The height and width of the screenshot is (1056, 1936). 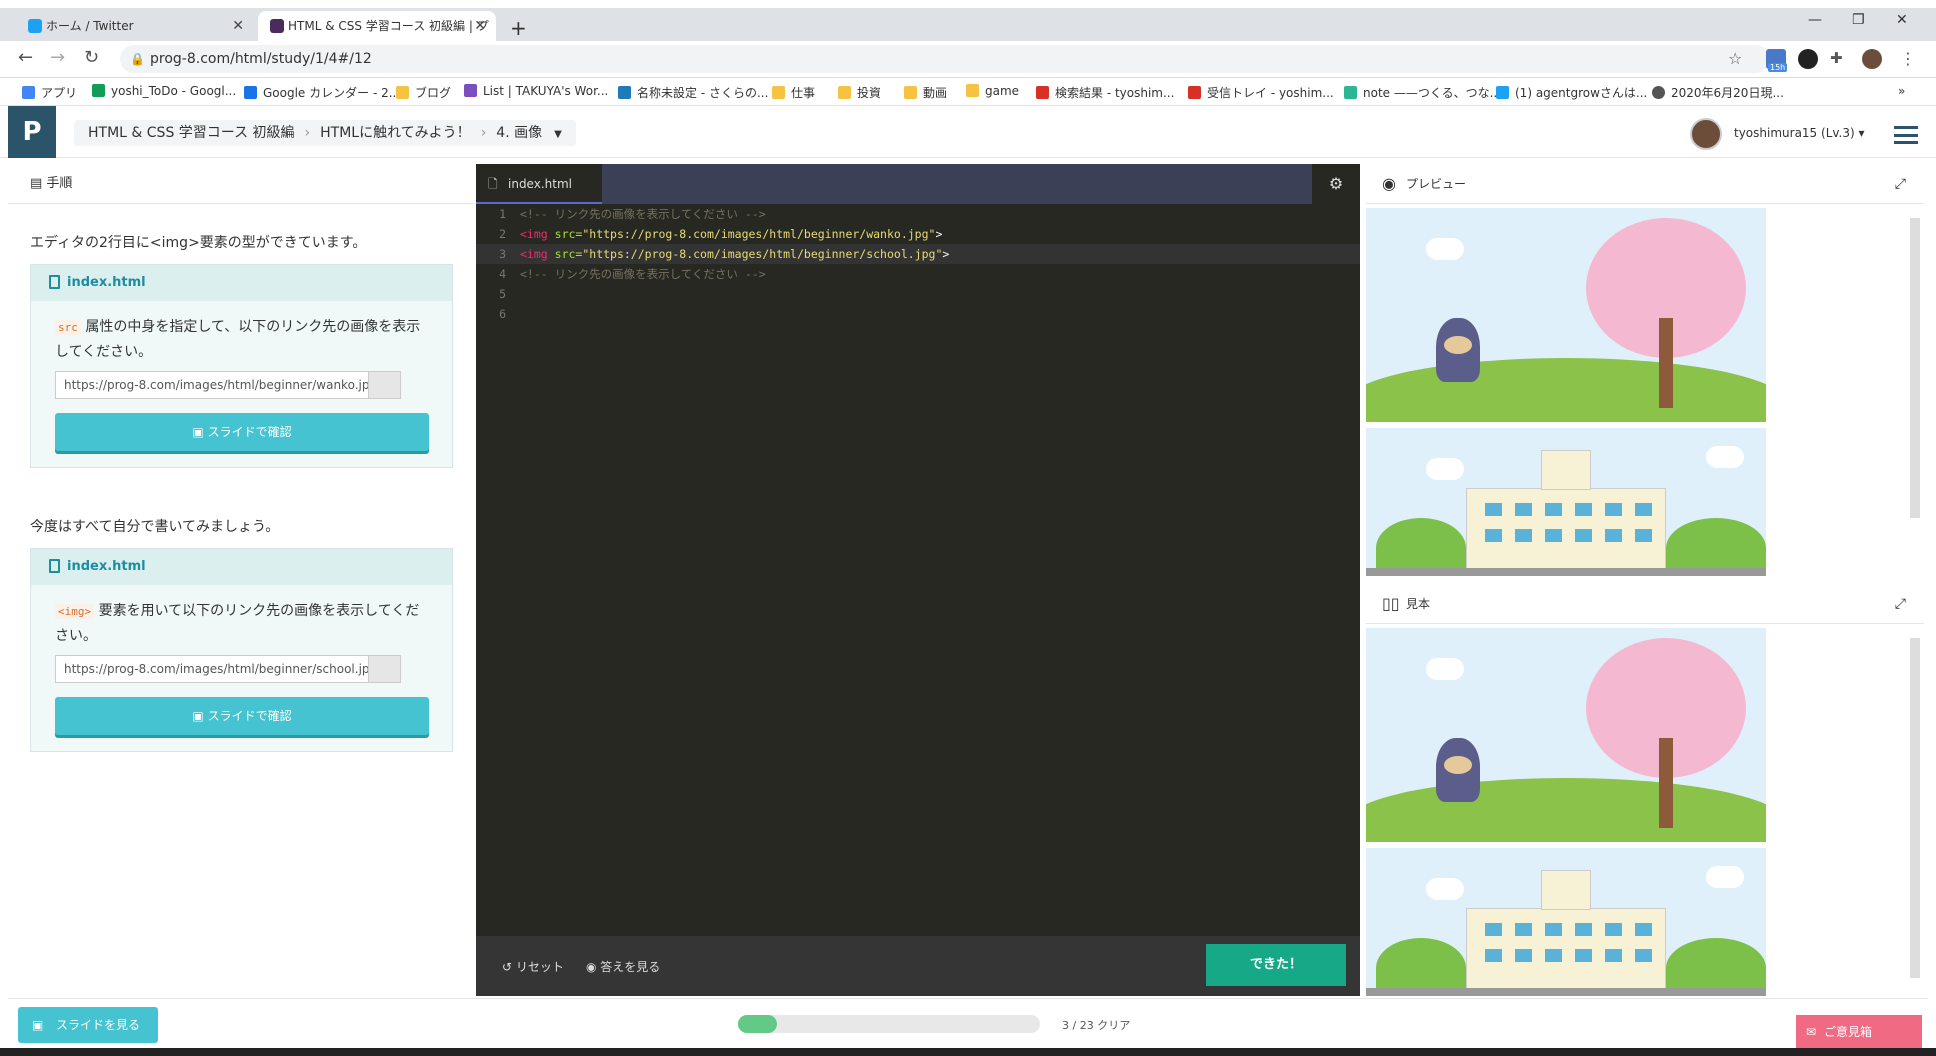 I want to click on menu-dots-icon: ⋮, so click(x=1908, y=58).